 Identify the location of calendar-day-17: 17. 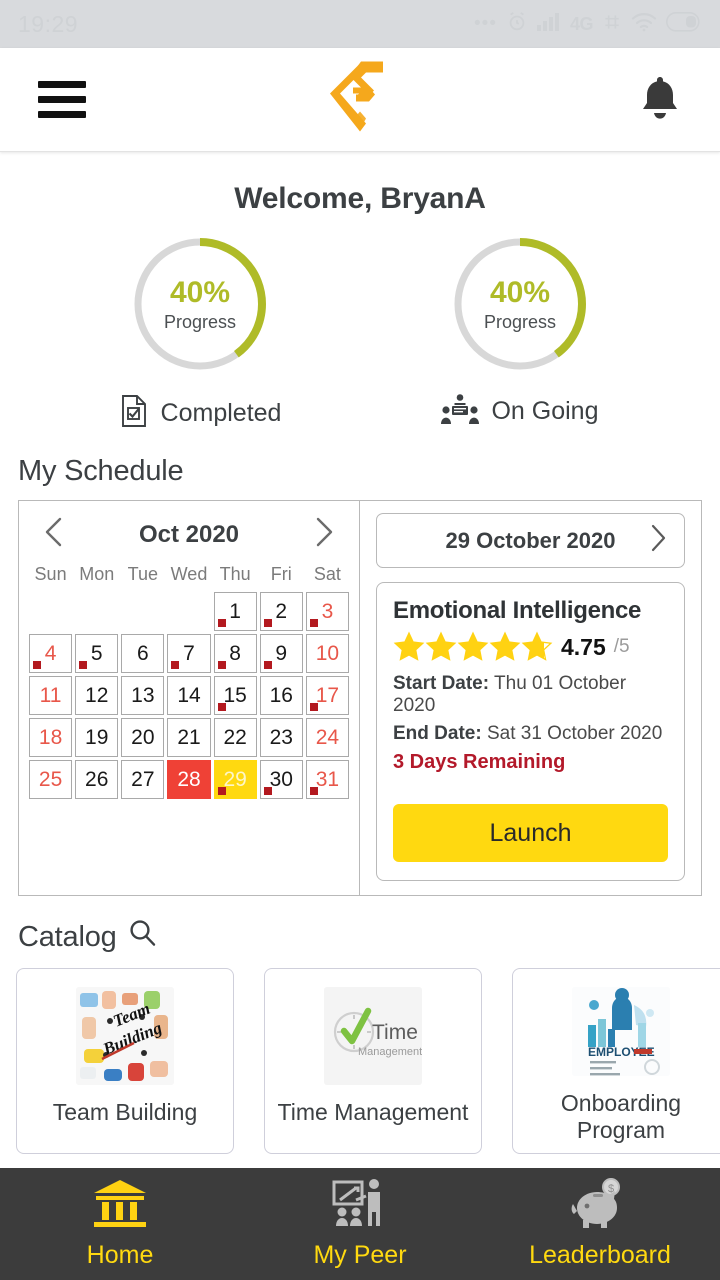
(327, 695).